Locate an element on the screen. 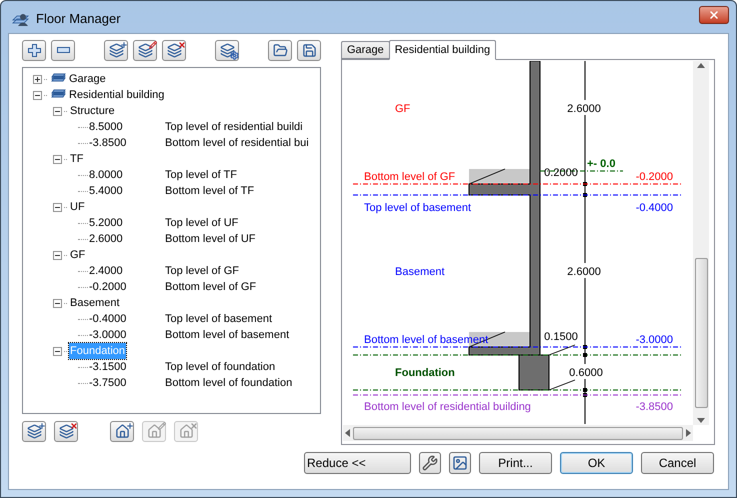 The image size is (737, 498). level-description: Top level of UF is located at coordinates (201, 223).